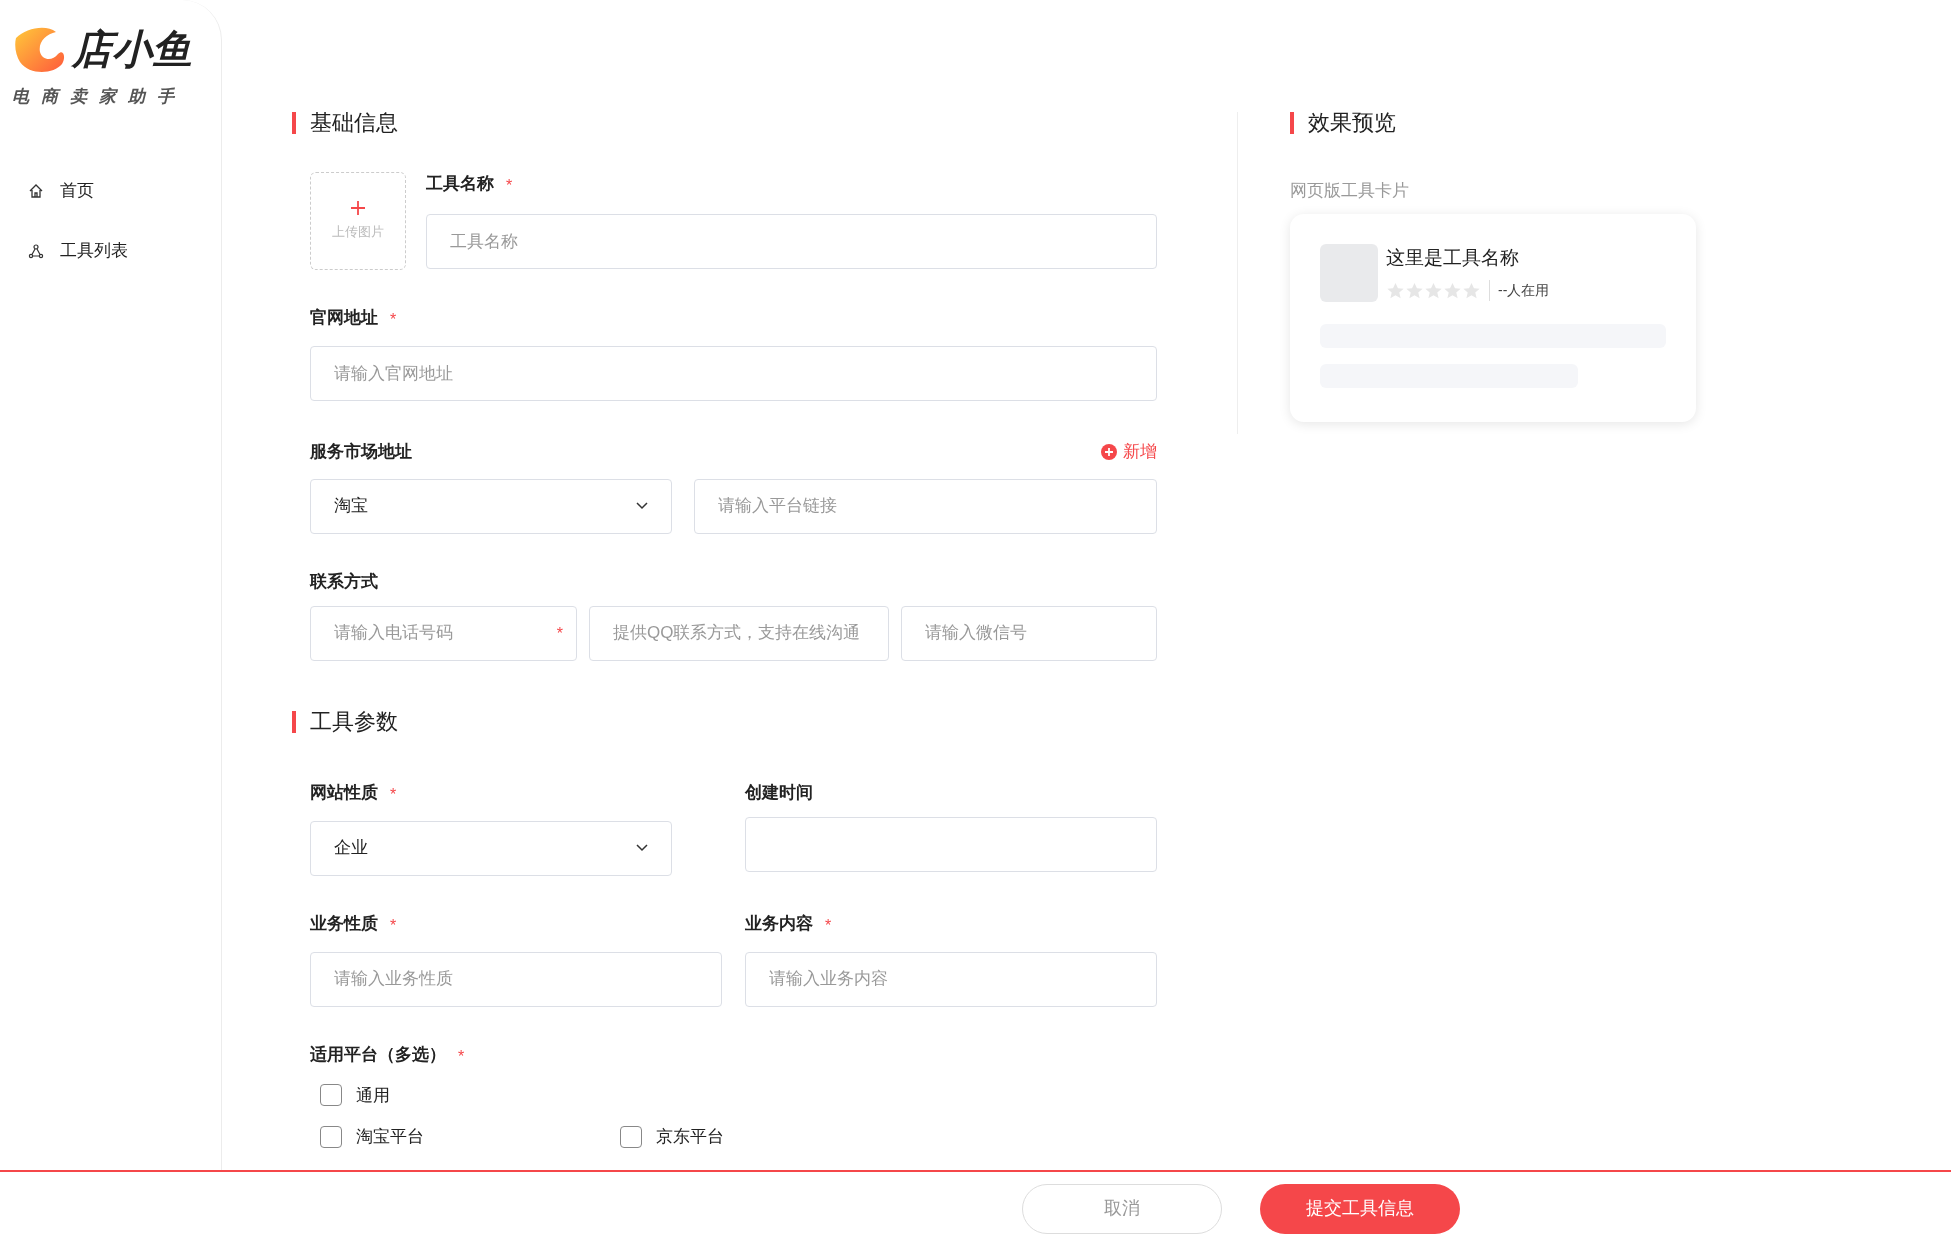  Describe the element at coordinates (378, 1054) in the screenshot. I see `field-label: 适用平台（多选）` at that location.